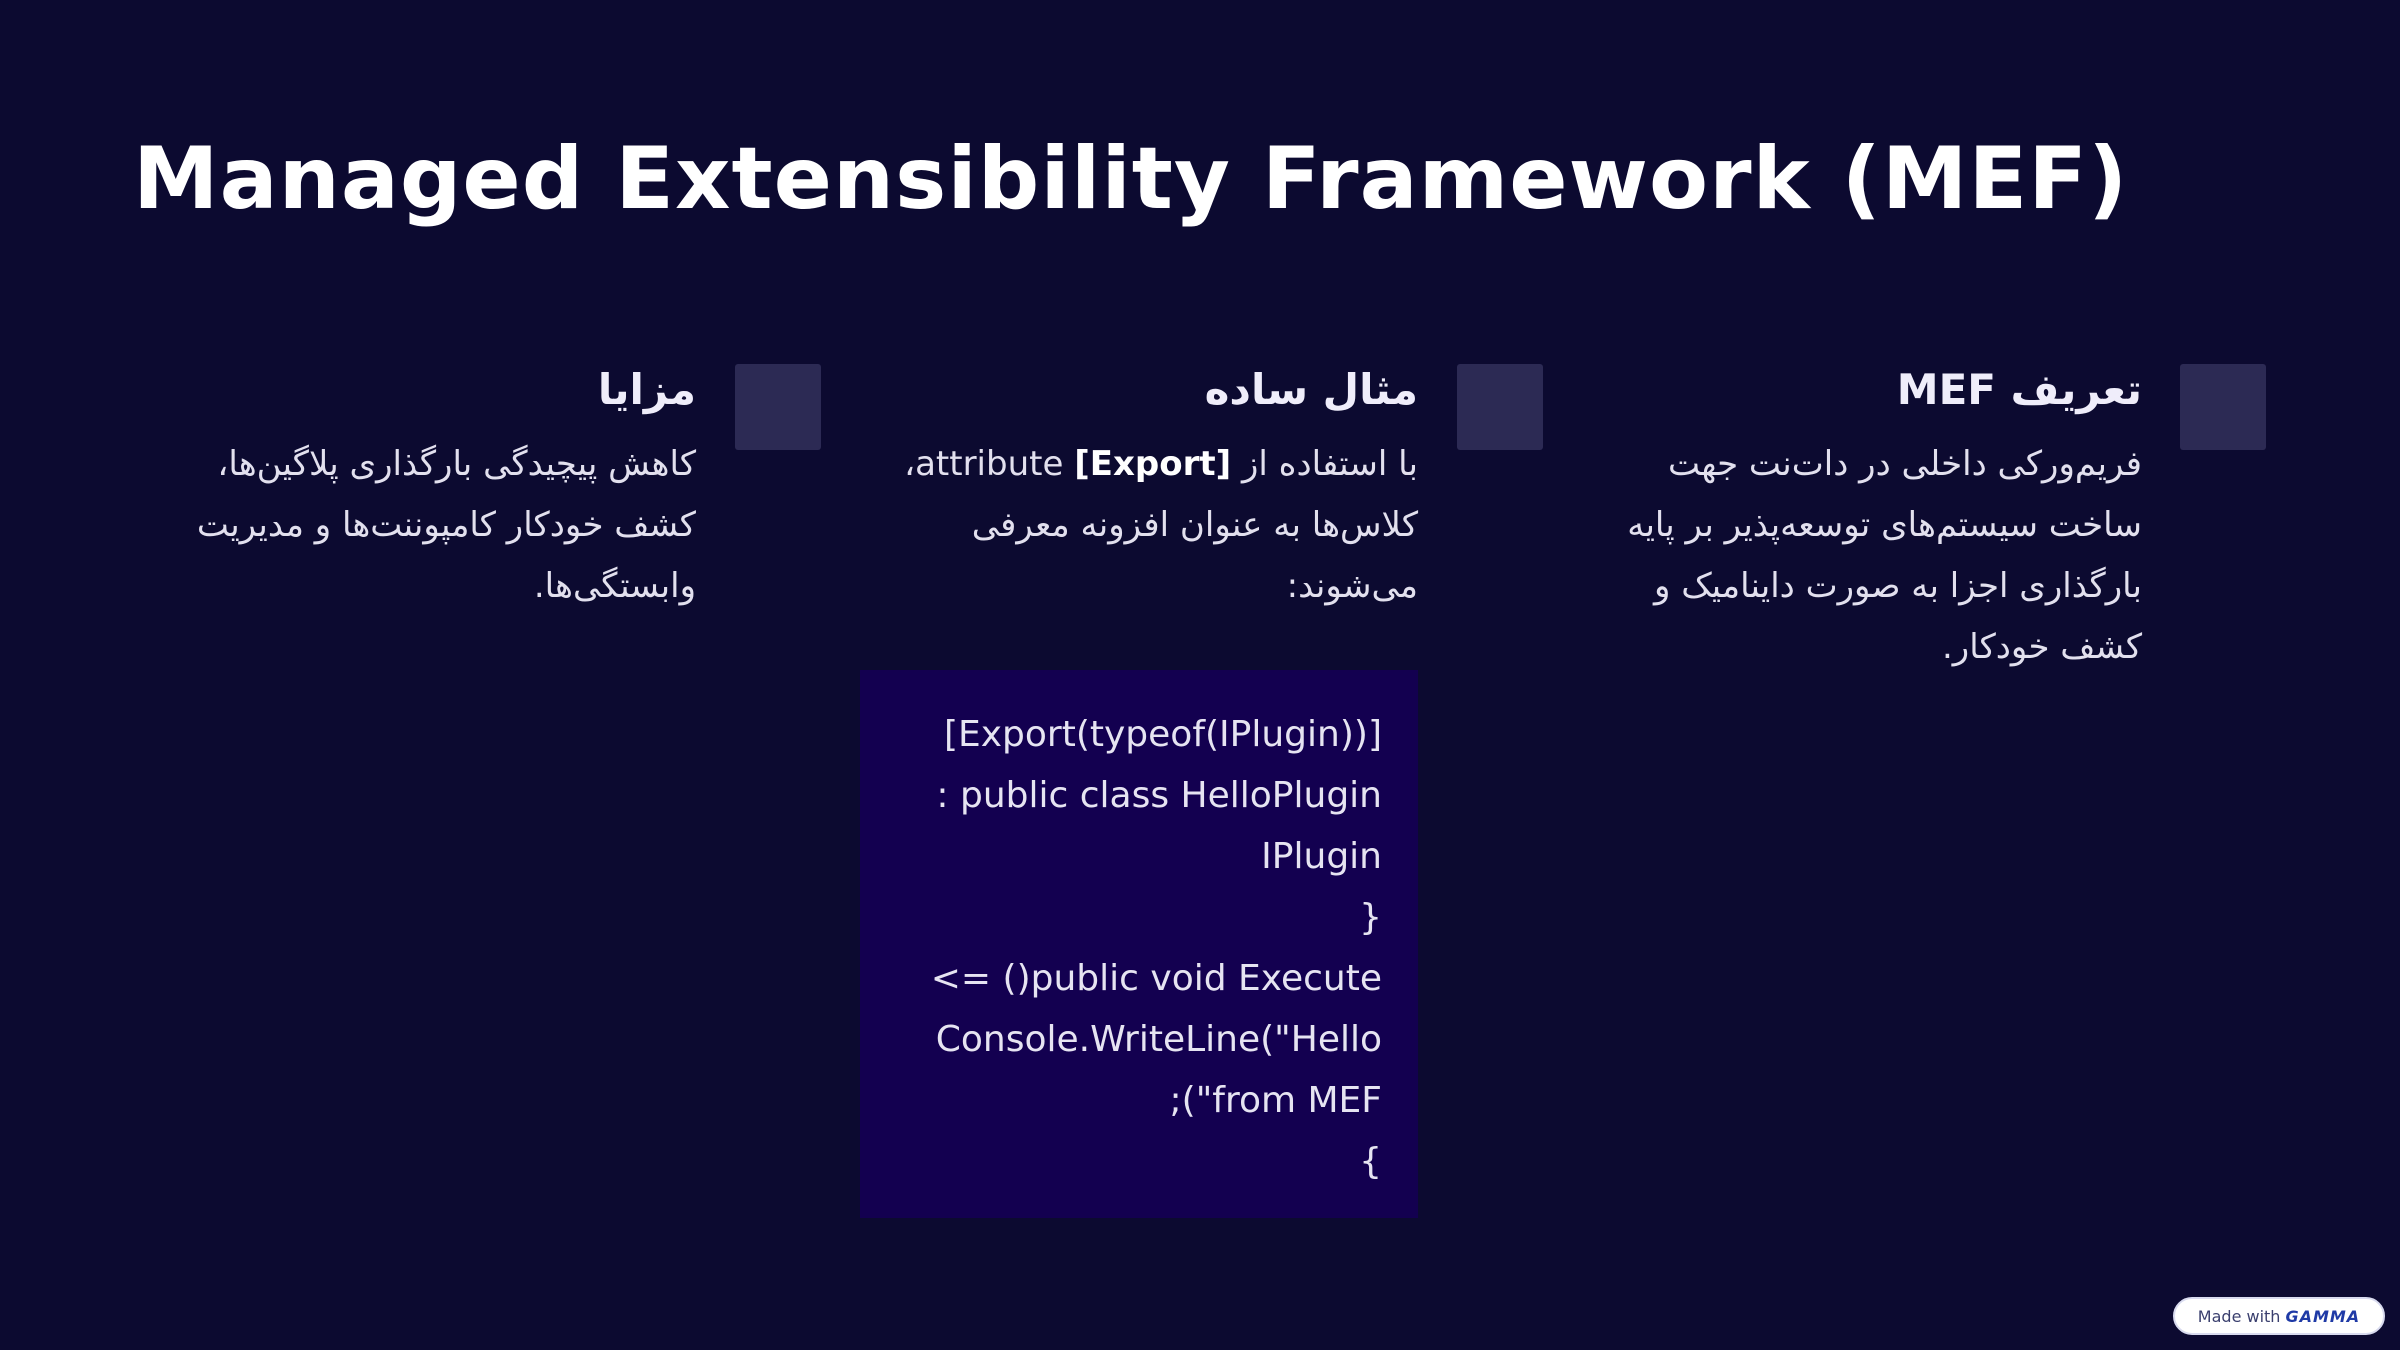  What do you see at coordinates (1311, 389) in the screenshot?
I see `example-heading: مثال ساده` at bounding box center [1311, 389].